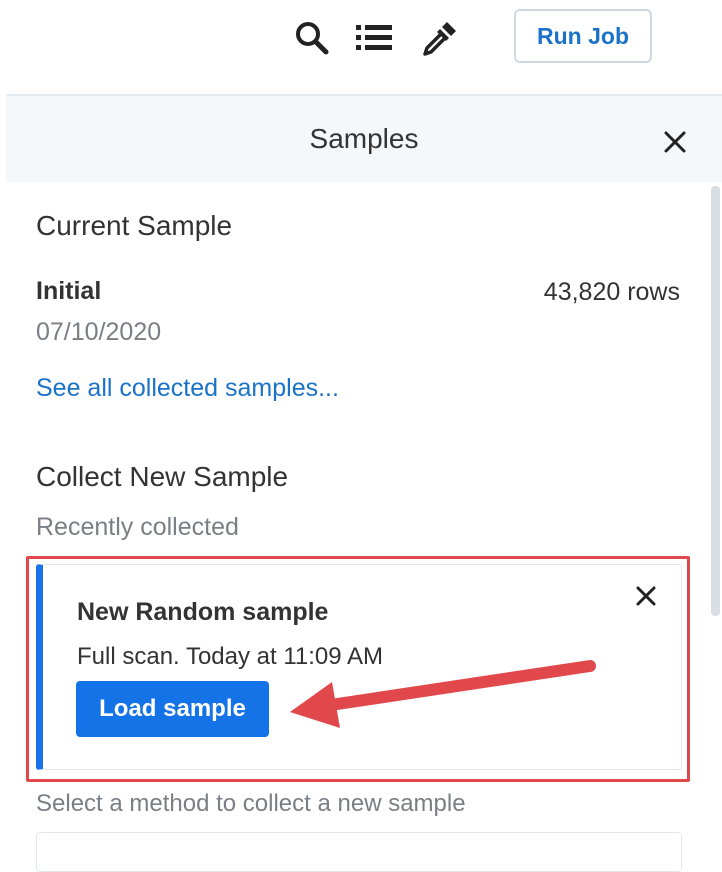 This screenshot has width=722, height=872. I want to click on panel-title: Samples, so click(364, 138).